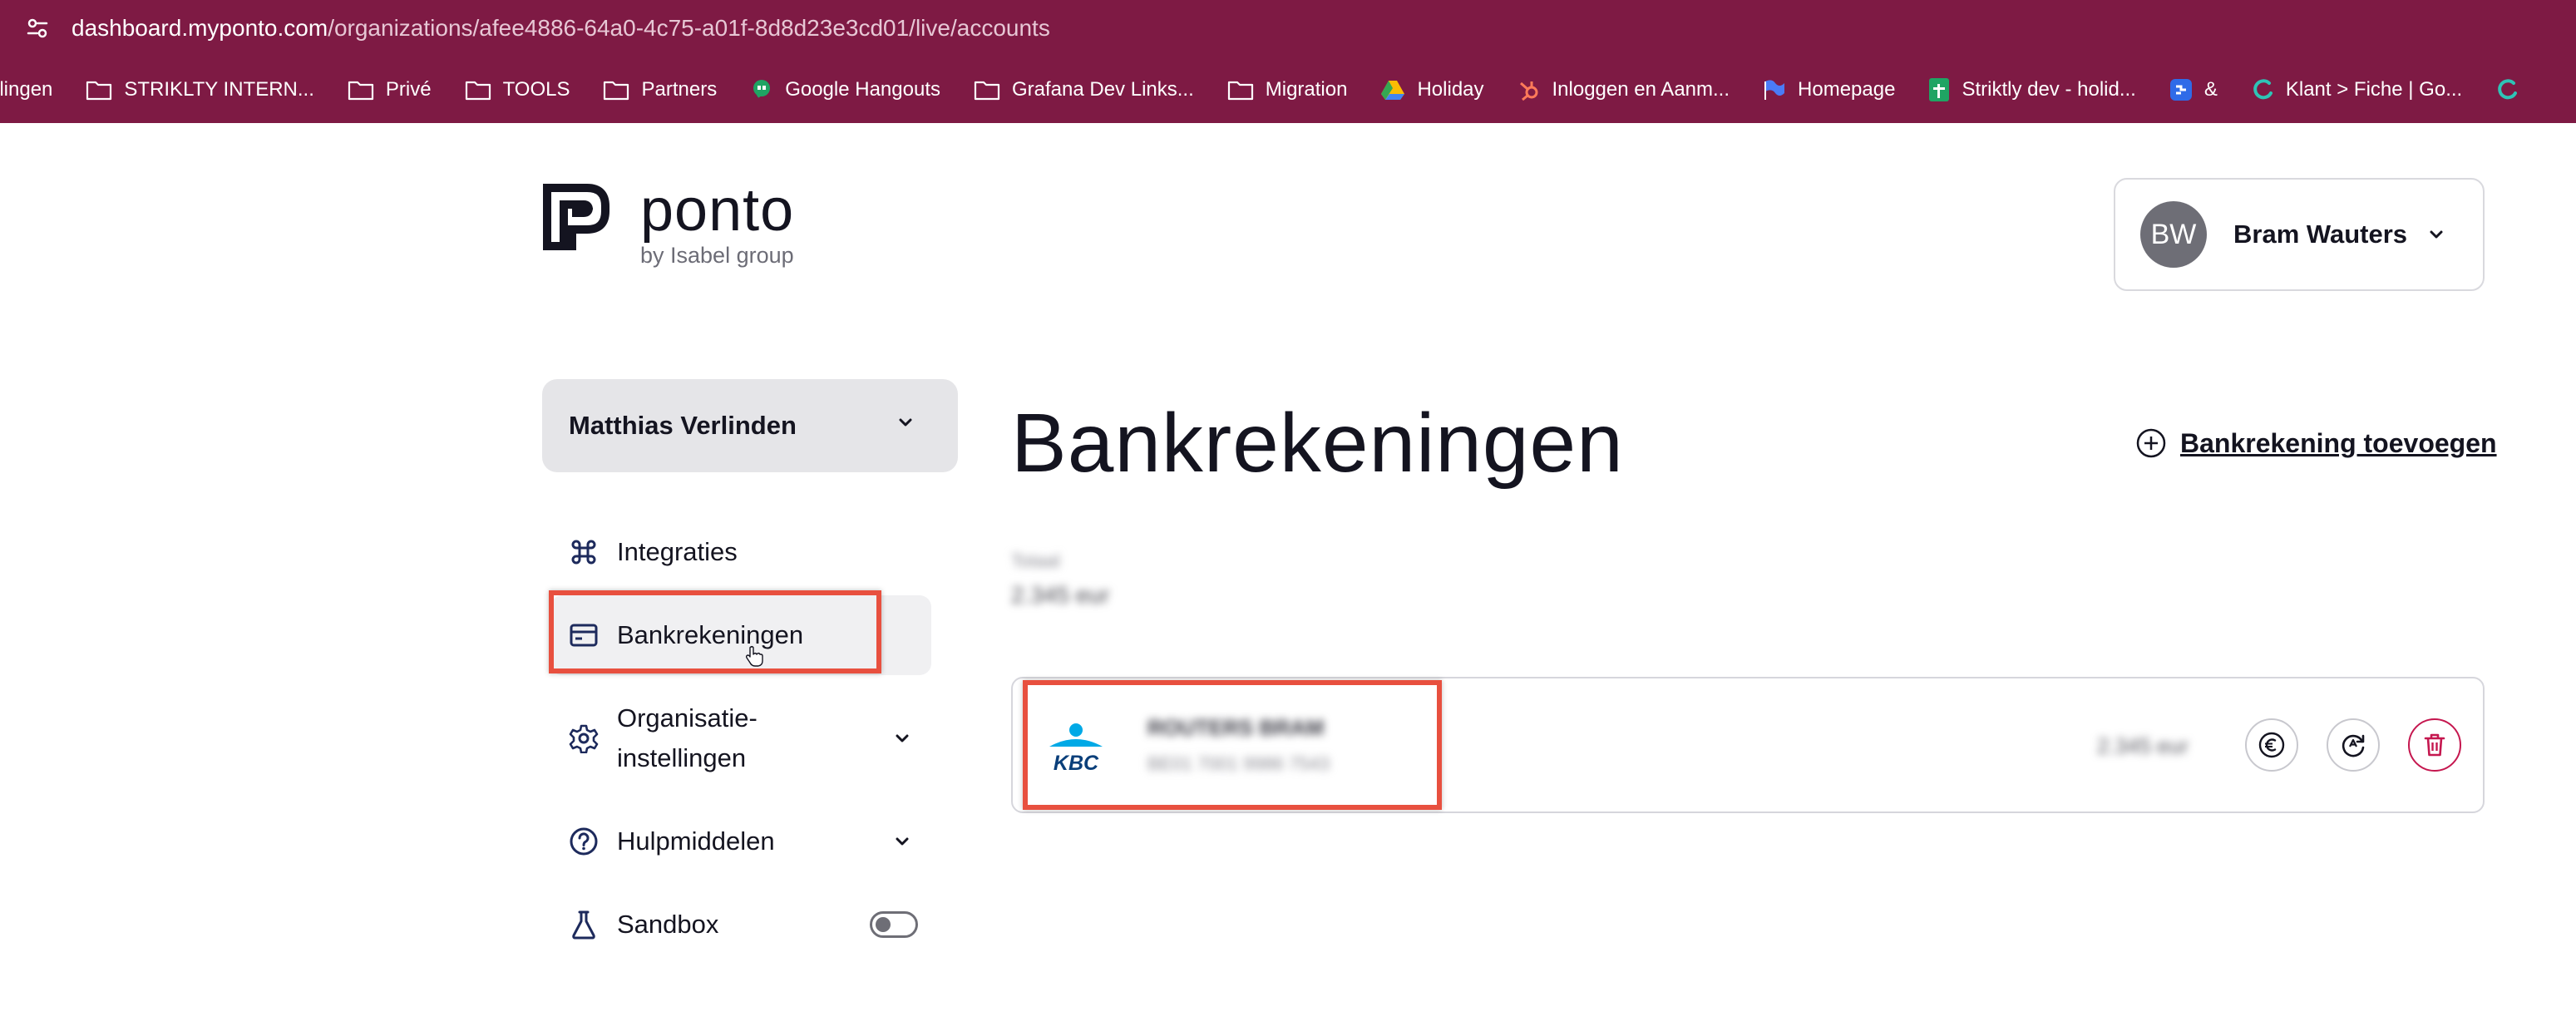 Image resolution: width=2576 pixels, height=1031 pixels. I want to click on sync-icon, so click(2353, 745).